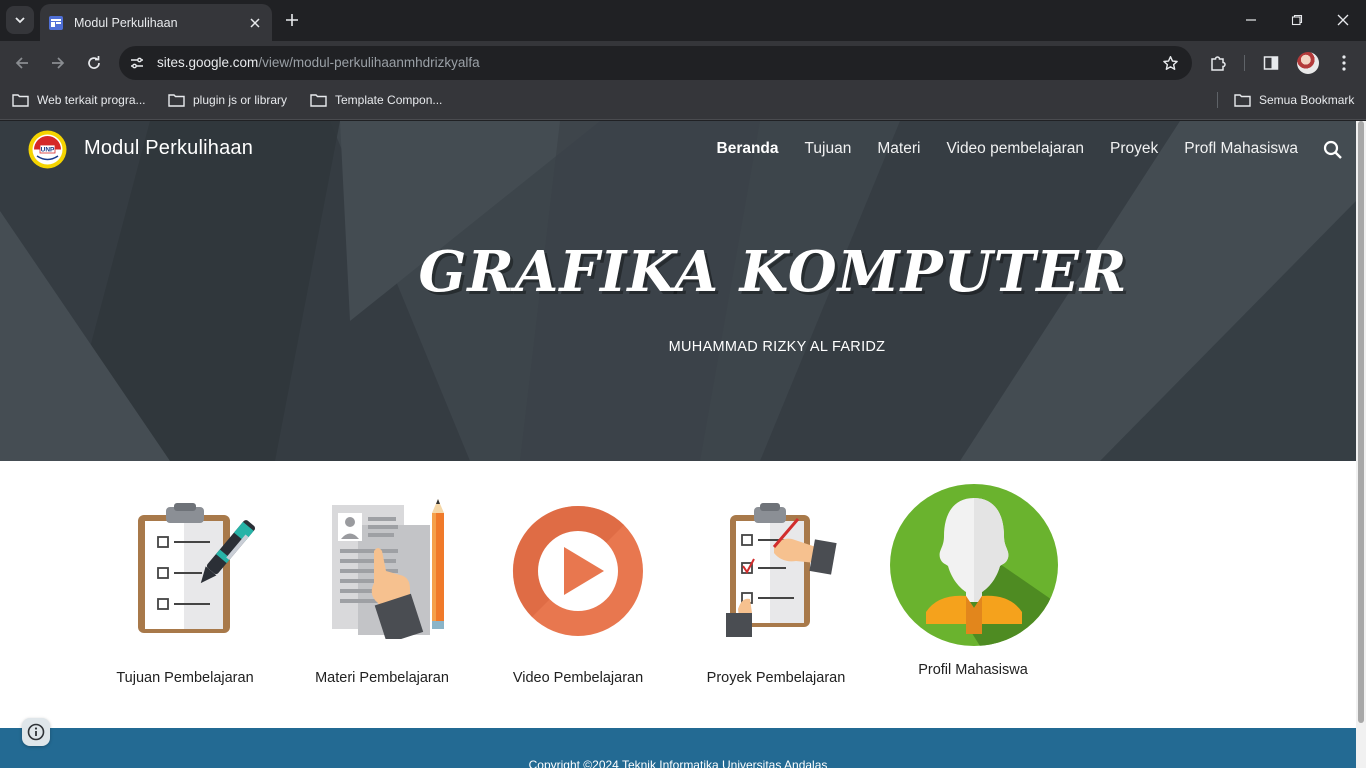 The image size is (1366, 768). I want to click on arrow-right-icon, so click(58, 63).